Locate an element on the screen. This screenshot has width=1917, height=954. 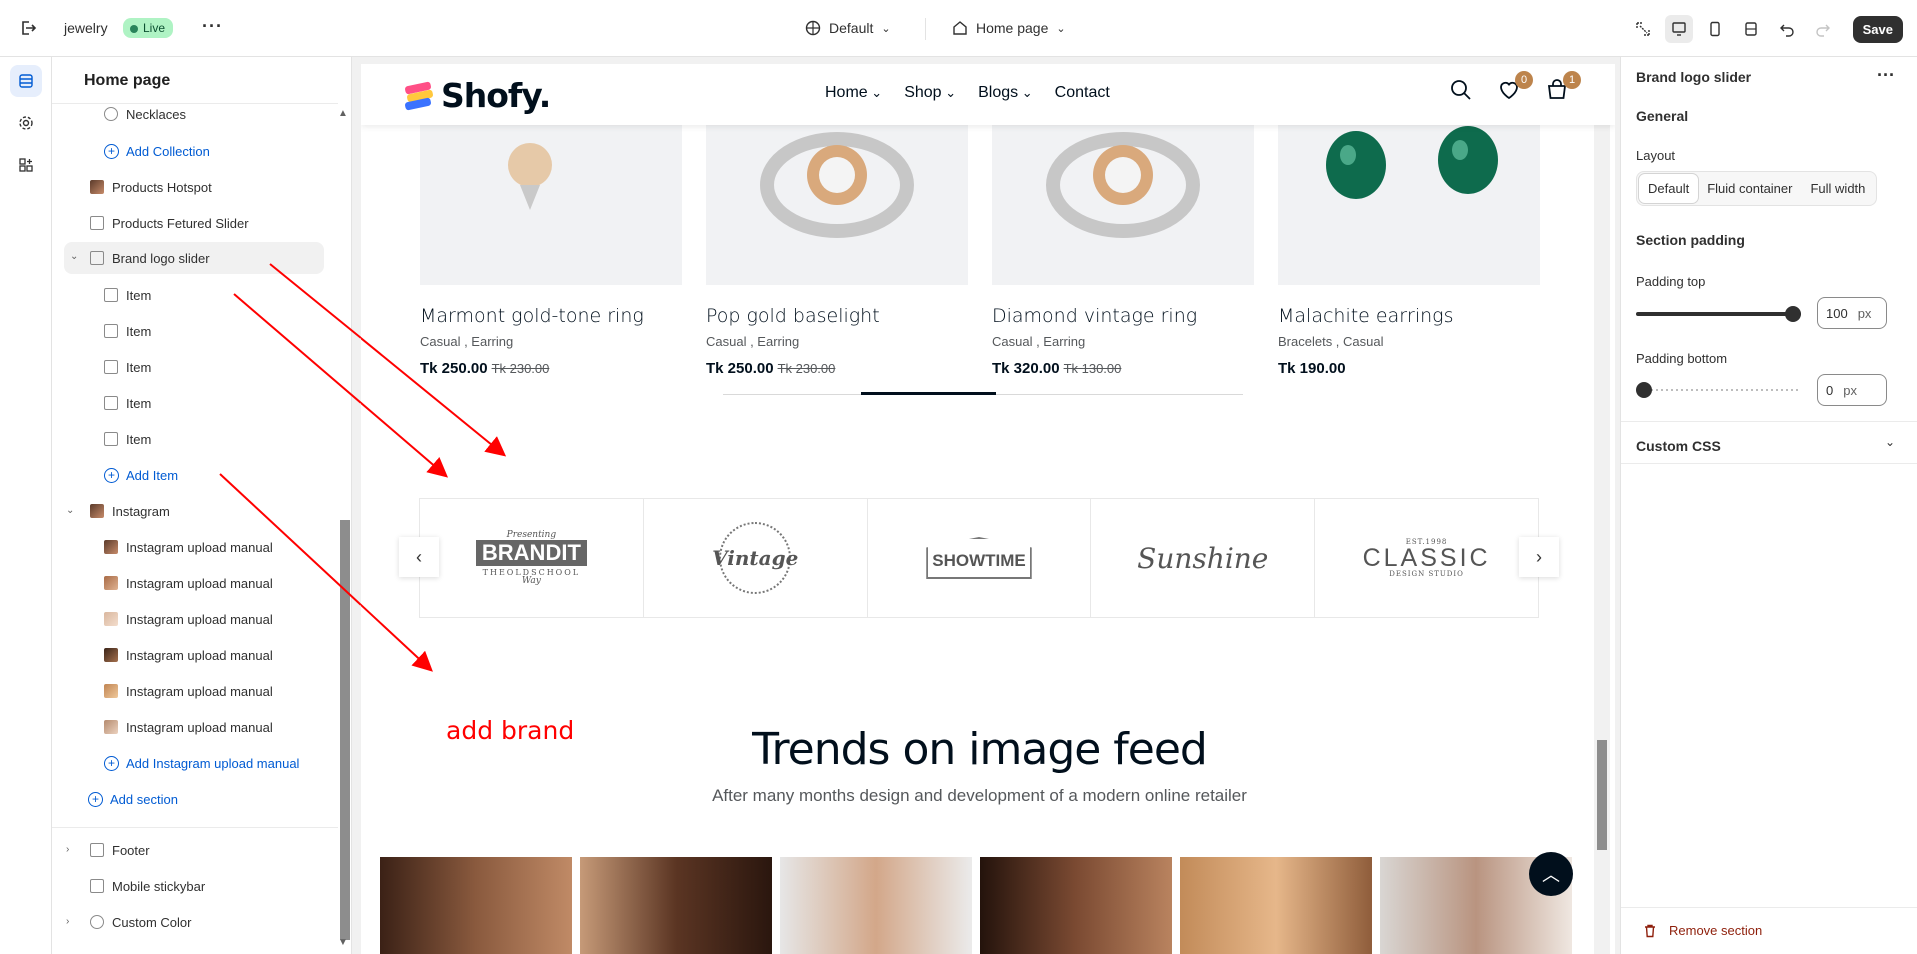
scroll-up-icon: ▲ is located at coordinates (343, 113).